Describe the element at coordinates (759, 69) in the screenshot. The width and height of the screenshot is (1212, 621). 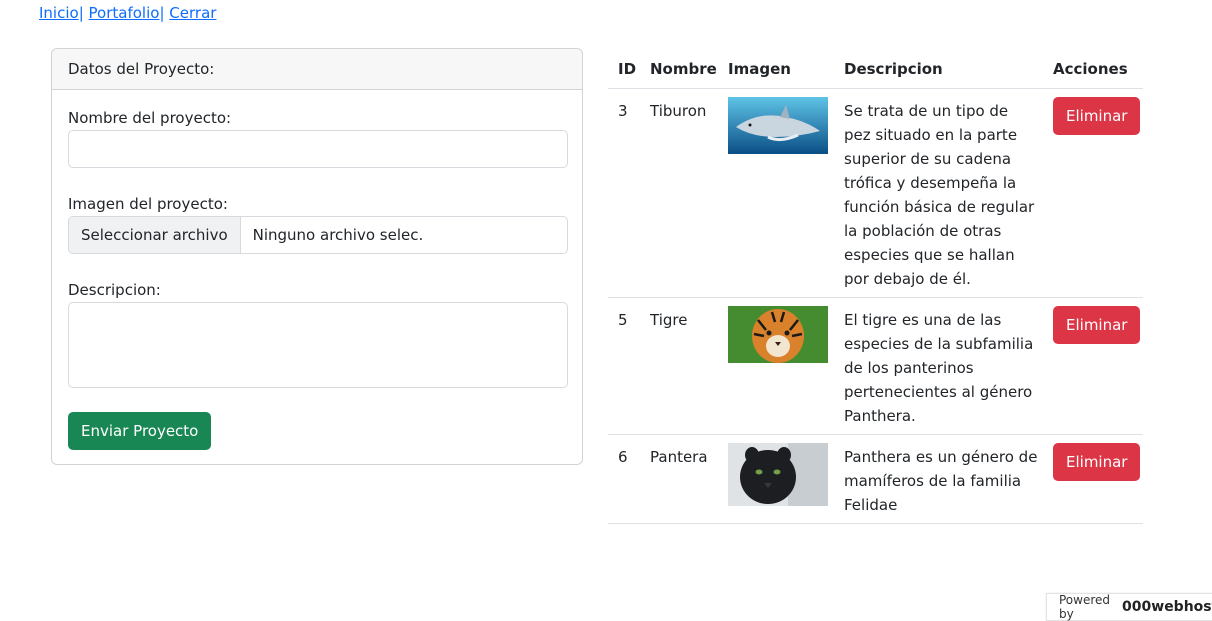
I see `header-imagen: Imagen` at that location.